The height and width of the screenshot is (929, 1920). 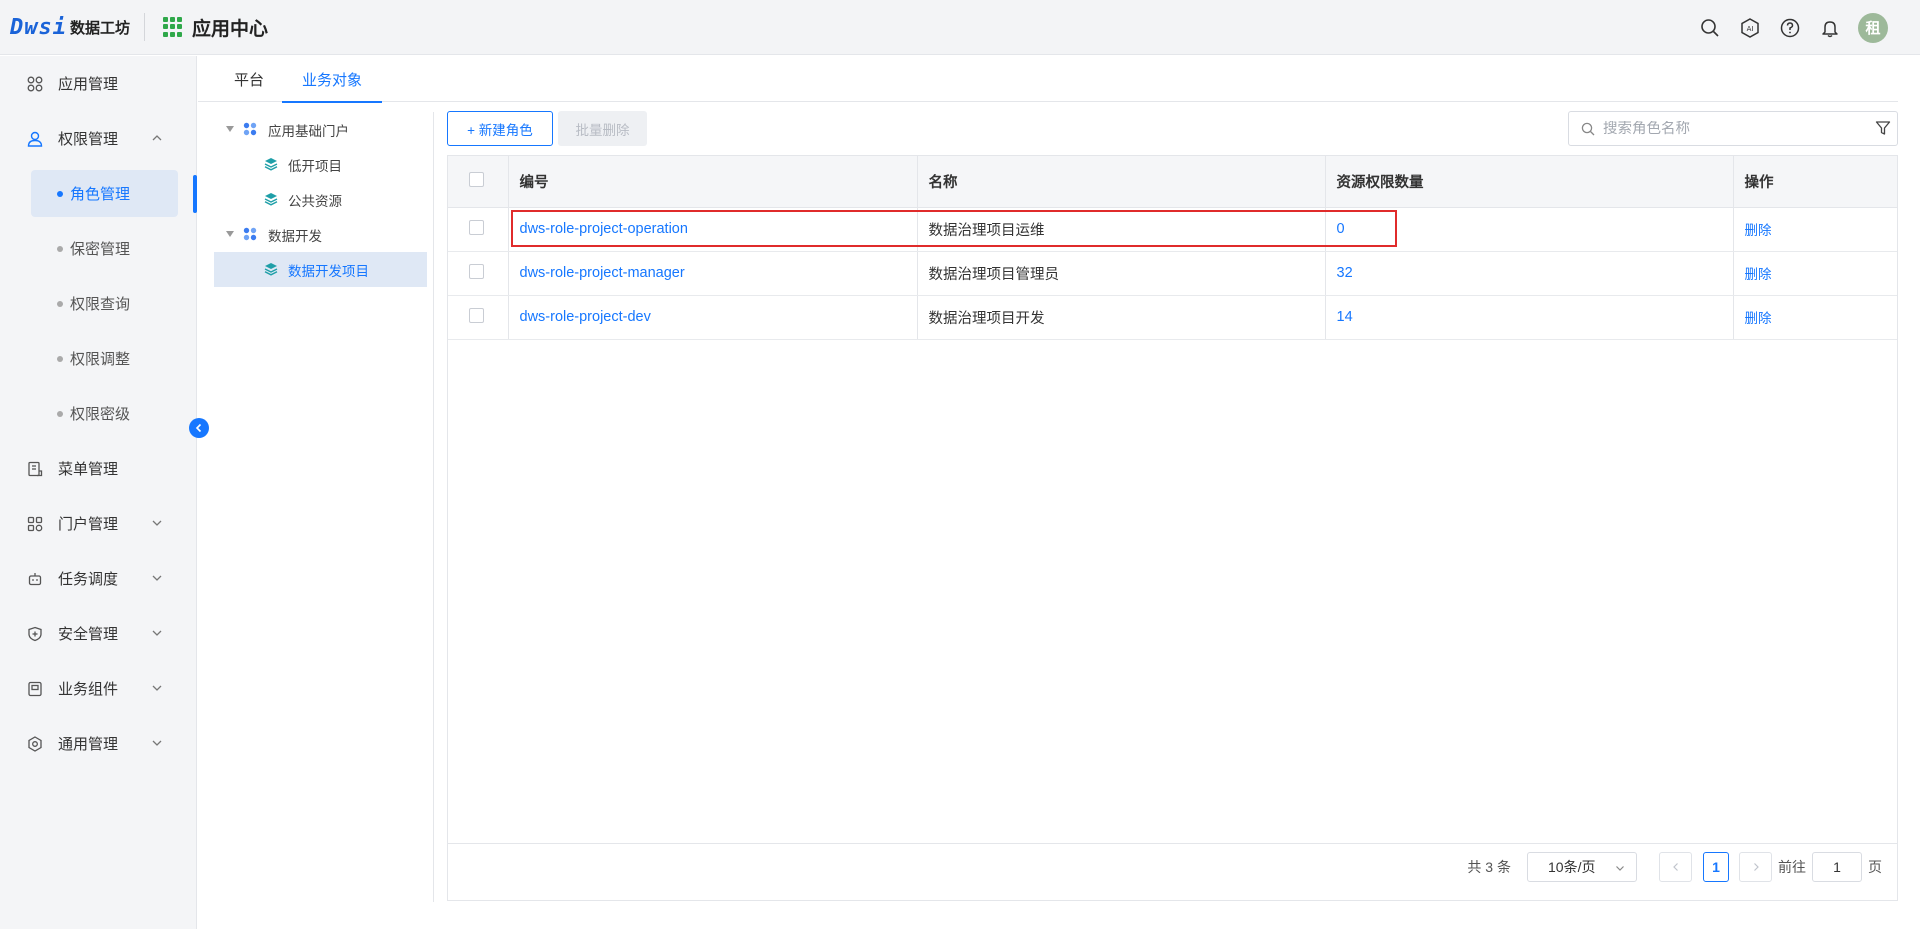 I want to click on avatar: 租, so click(x=1873, y=27).